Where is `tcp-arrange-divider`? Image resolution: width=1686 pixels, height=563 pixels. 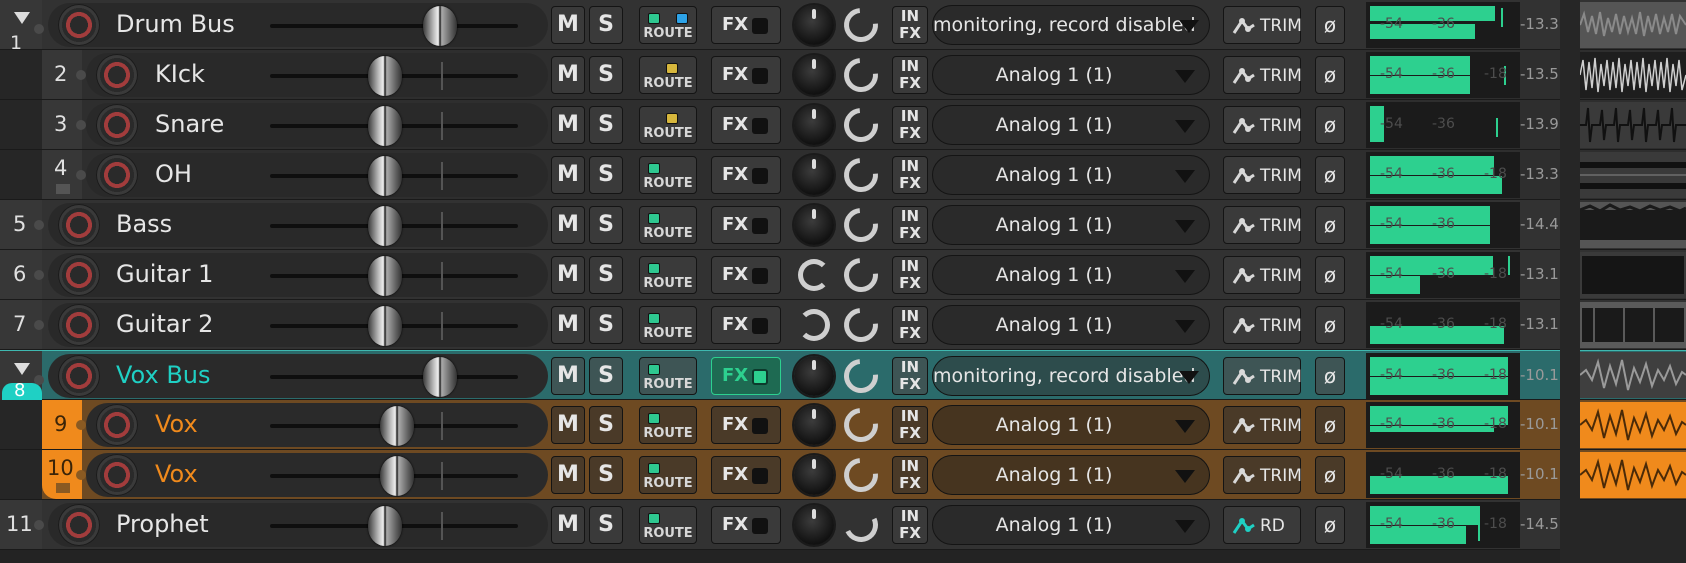
tcp-arrange-divider is located at coordinates (1570, 281).